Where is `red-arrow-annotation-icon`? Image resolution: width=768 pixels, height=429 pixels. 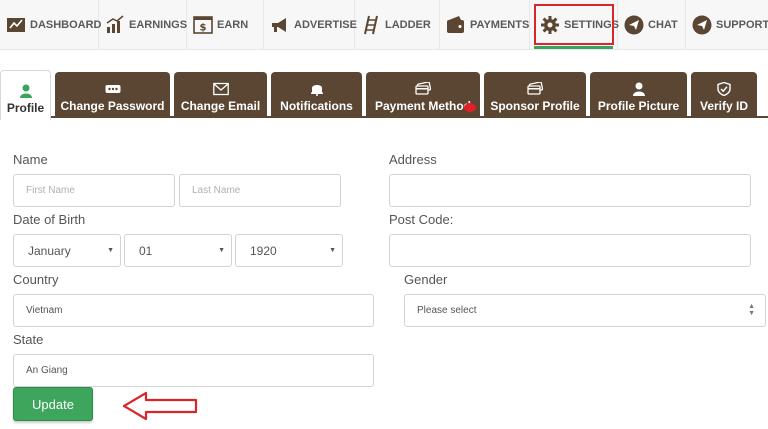
red-arrow-annotation-icon is located at coordinates (160, 406).